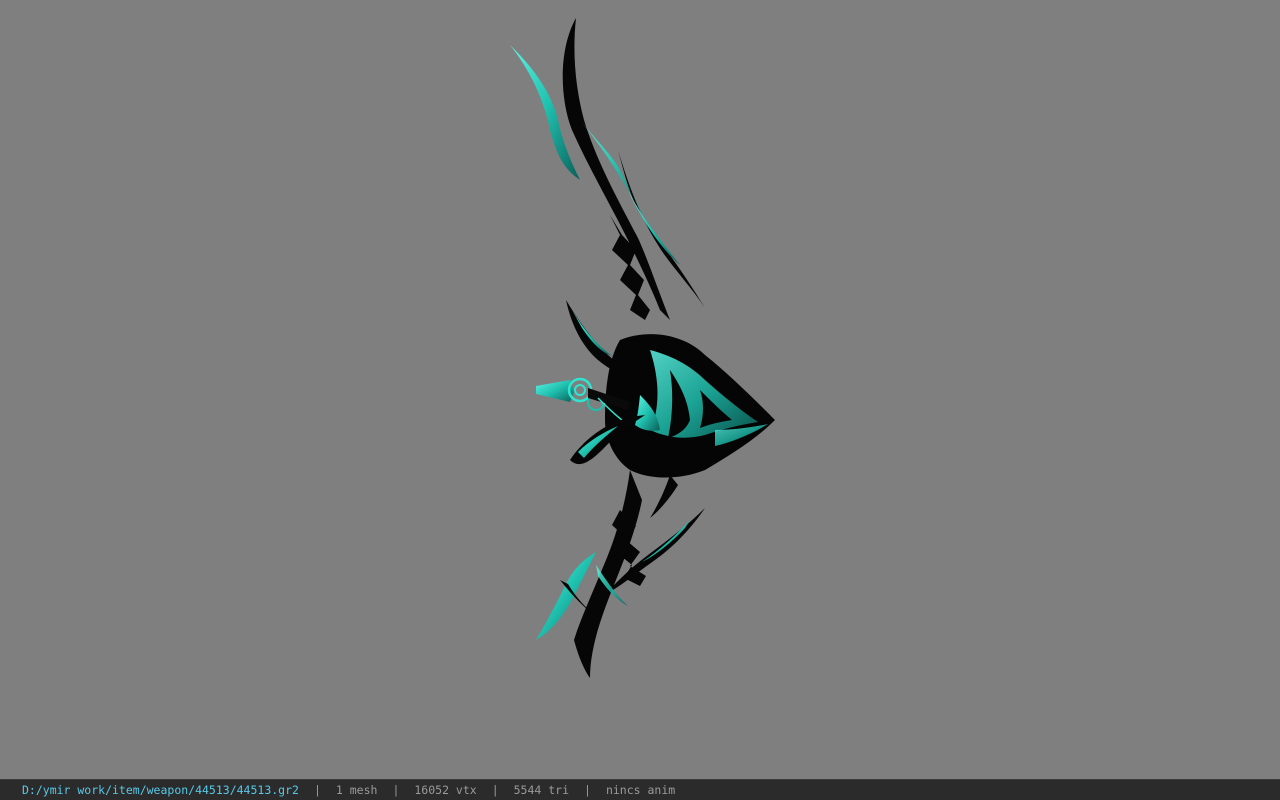 Image resolution: width=1280 pixels, height=800 pixels. Describe the element at coordinates (445, 790) in the screenshot. I see `vertex-count: 16052 vtx` at that location.